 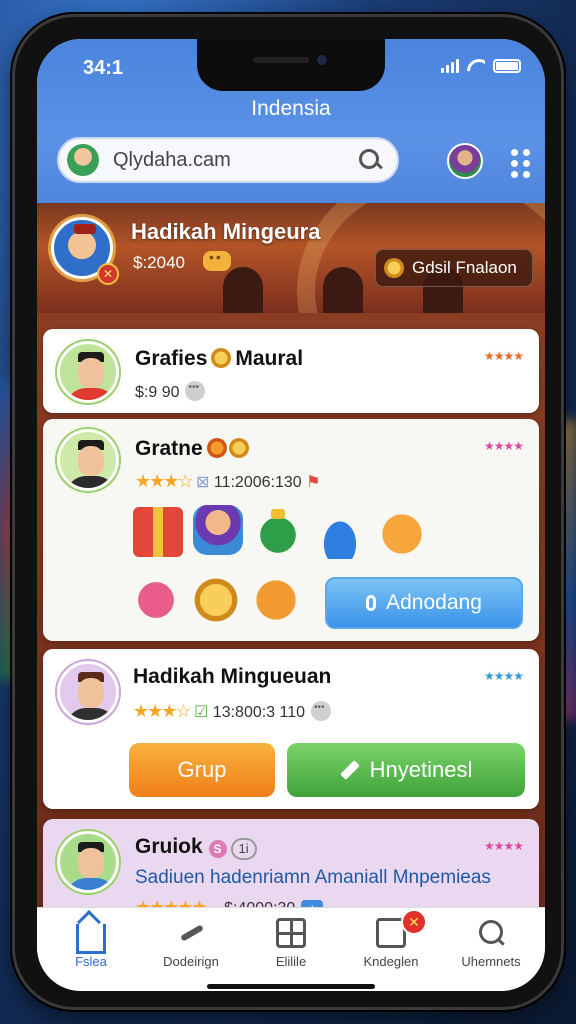 I want to click on pencil-icon, so click(x=349, y=770).